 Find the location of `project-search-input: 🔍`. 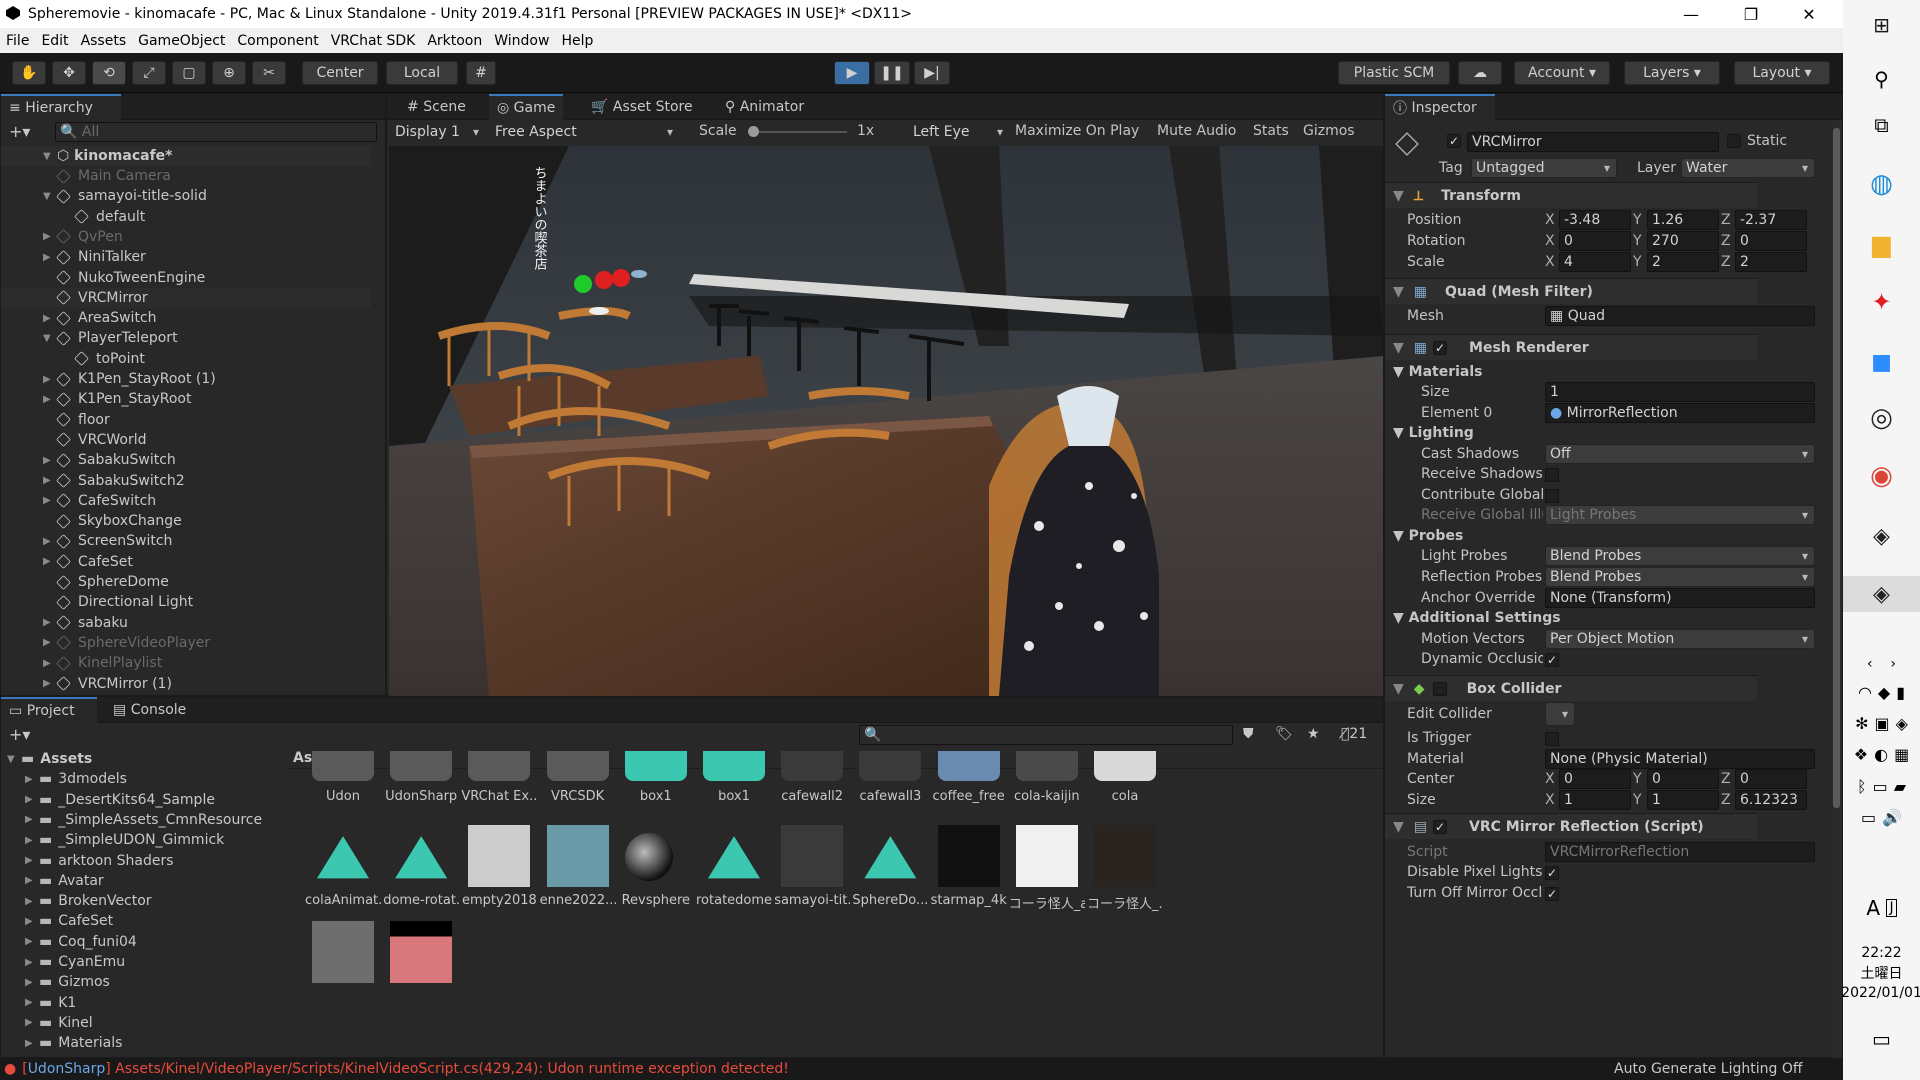

project-search-input: 🔍 is located at coordinates (1046, 735).